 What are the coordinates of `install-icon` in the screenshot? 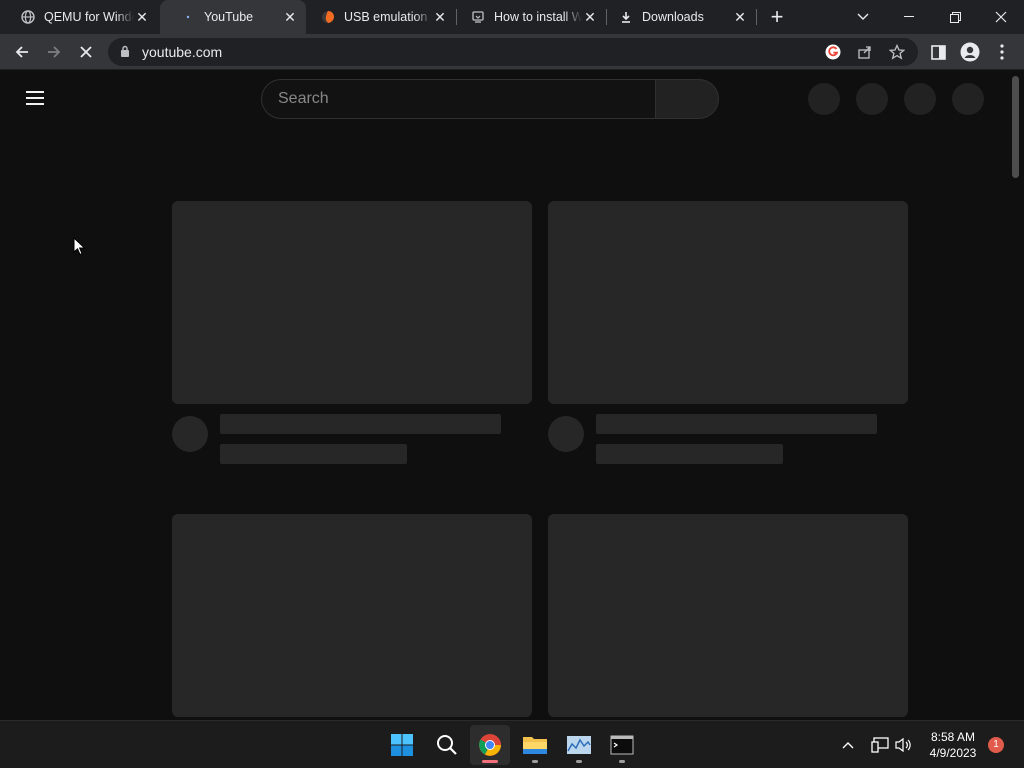 It's located at (478, 17).